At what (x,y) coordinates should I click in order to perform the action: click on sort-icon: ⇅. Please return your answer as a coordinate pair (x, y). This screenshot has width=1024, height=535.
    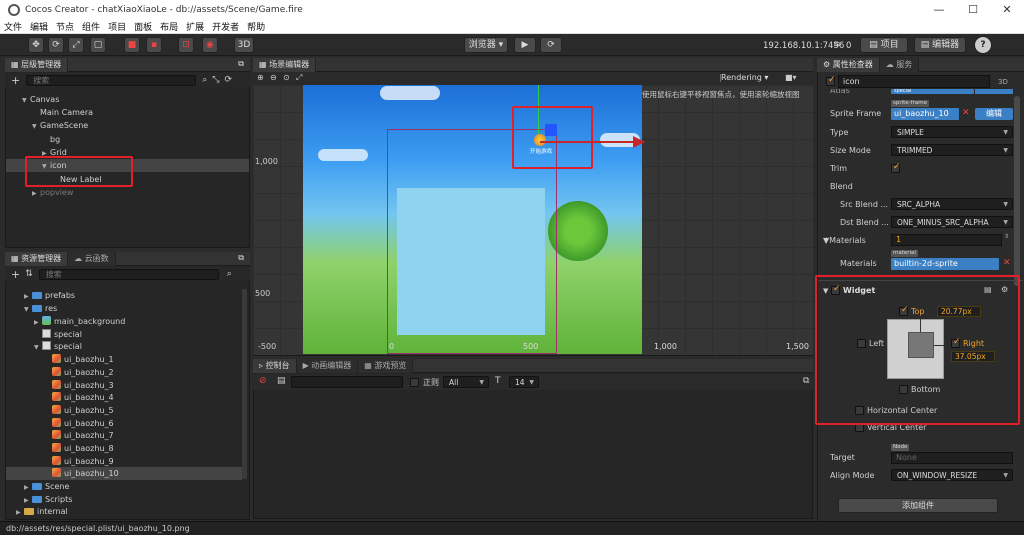
    Looking at the image, I should click on (29, 274).